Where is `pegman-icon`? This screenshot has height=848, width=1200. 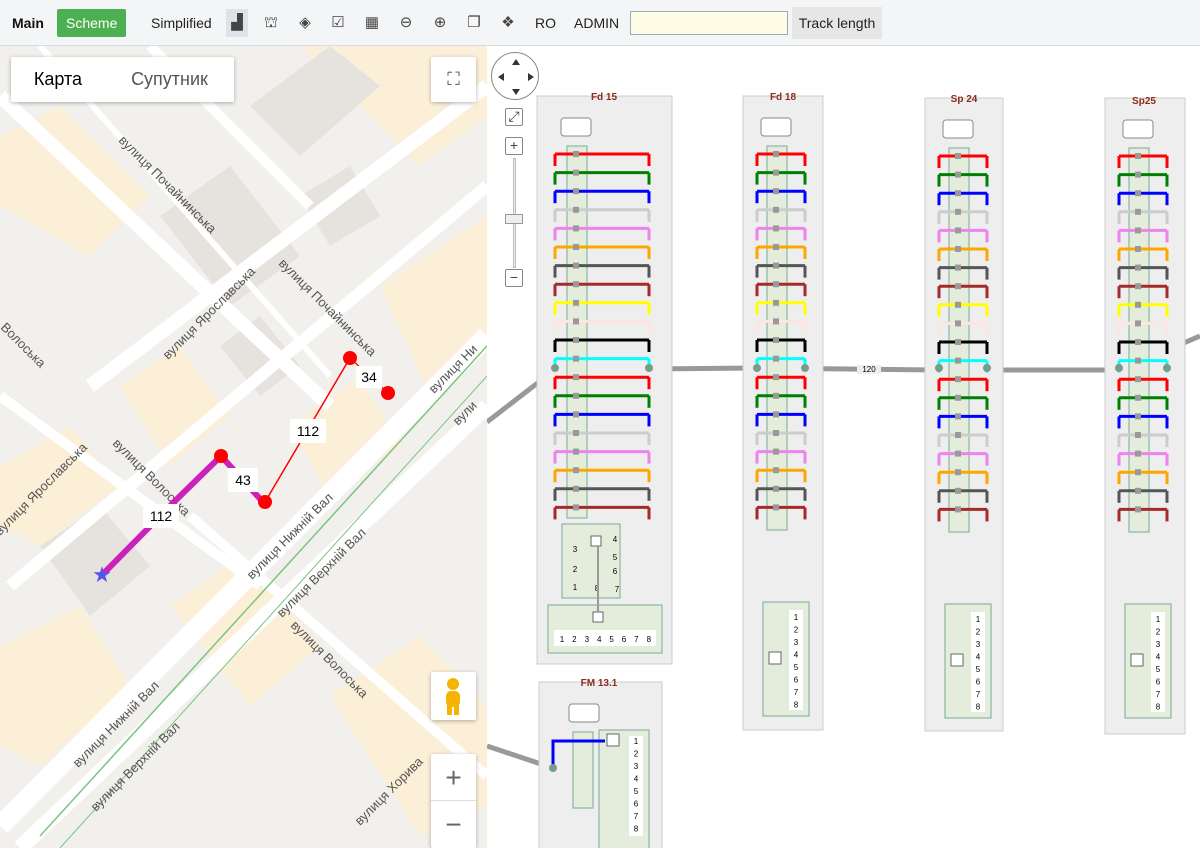
pegman-icon is located at coordinates (453, 696).